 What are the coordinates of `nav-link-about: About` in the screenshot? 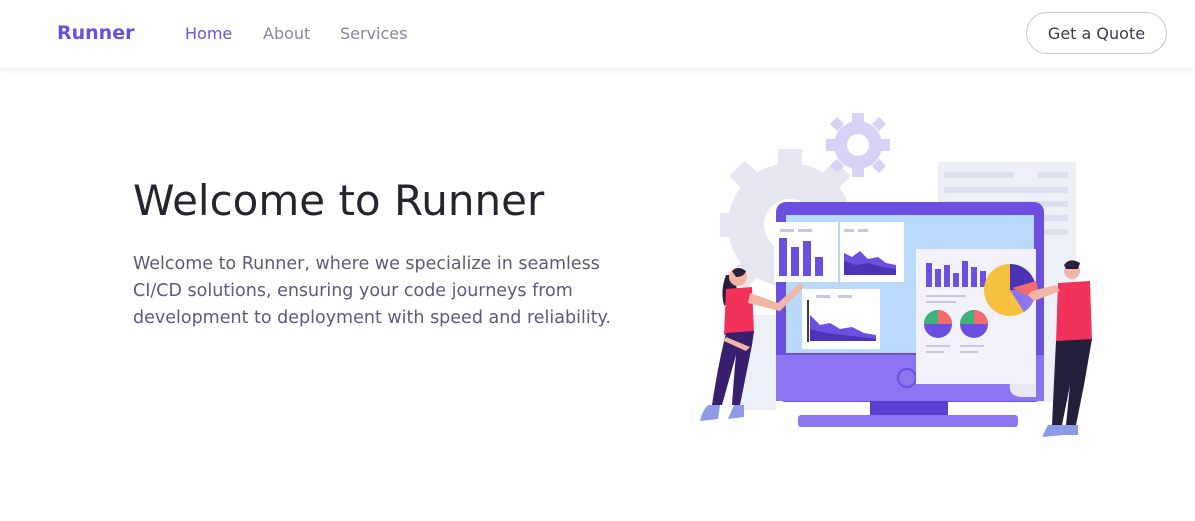 It's located at (286, 33).